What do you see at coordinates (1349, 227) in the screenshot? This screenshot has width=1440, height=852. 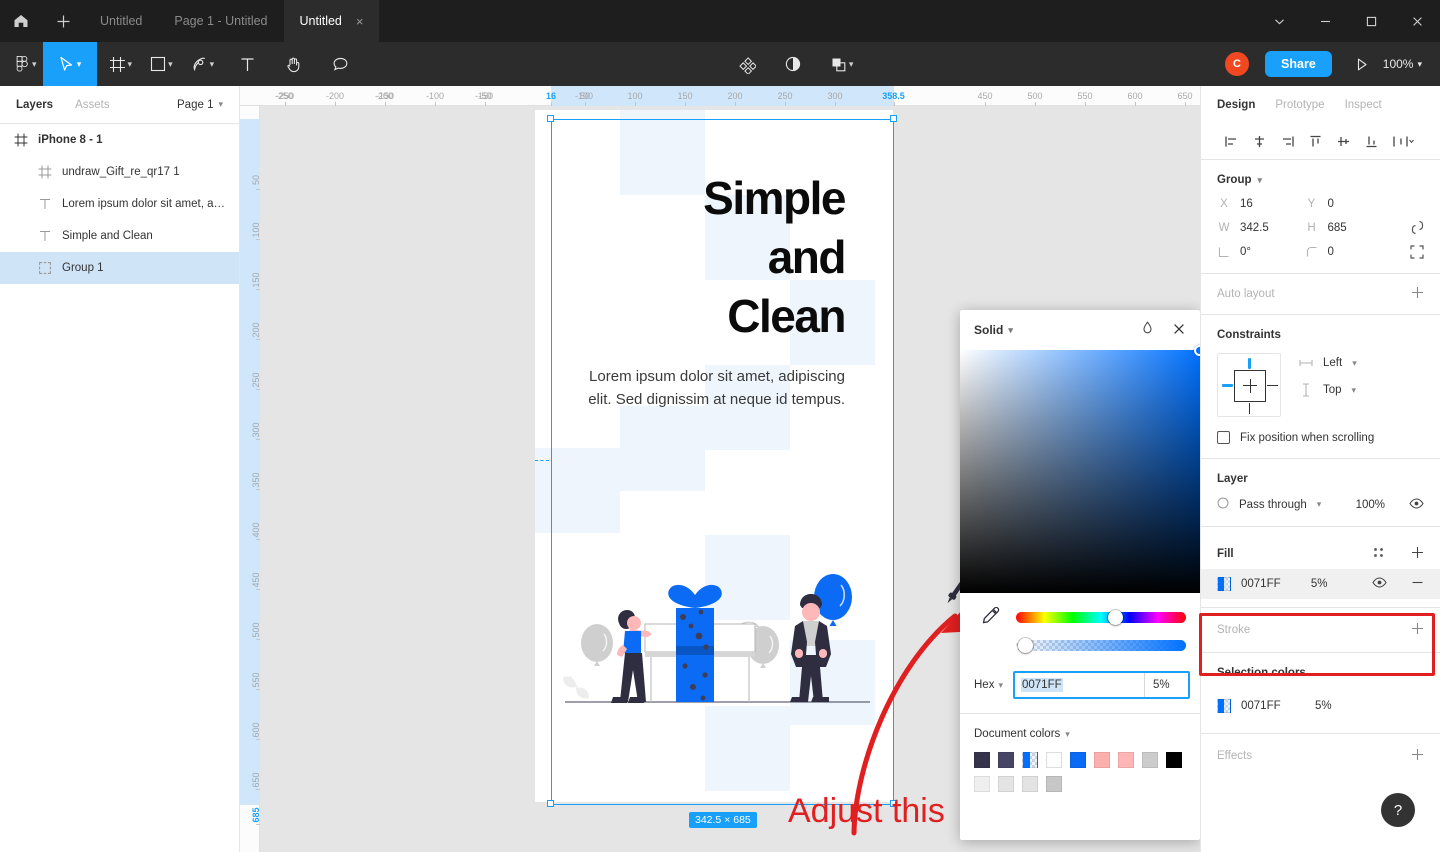 I see `height-property: H 685` at bounding box center [1349, 227].